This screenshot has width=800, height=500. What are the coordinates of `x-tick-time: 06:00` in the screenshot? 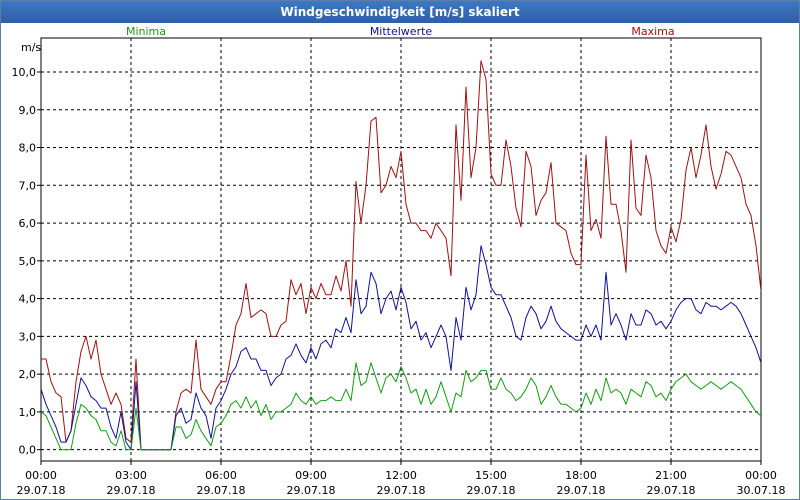 It's located at (221, 475).